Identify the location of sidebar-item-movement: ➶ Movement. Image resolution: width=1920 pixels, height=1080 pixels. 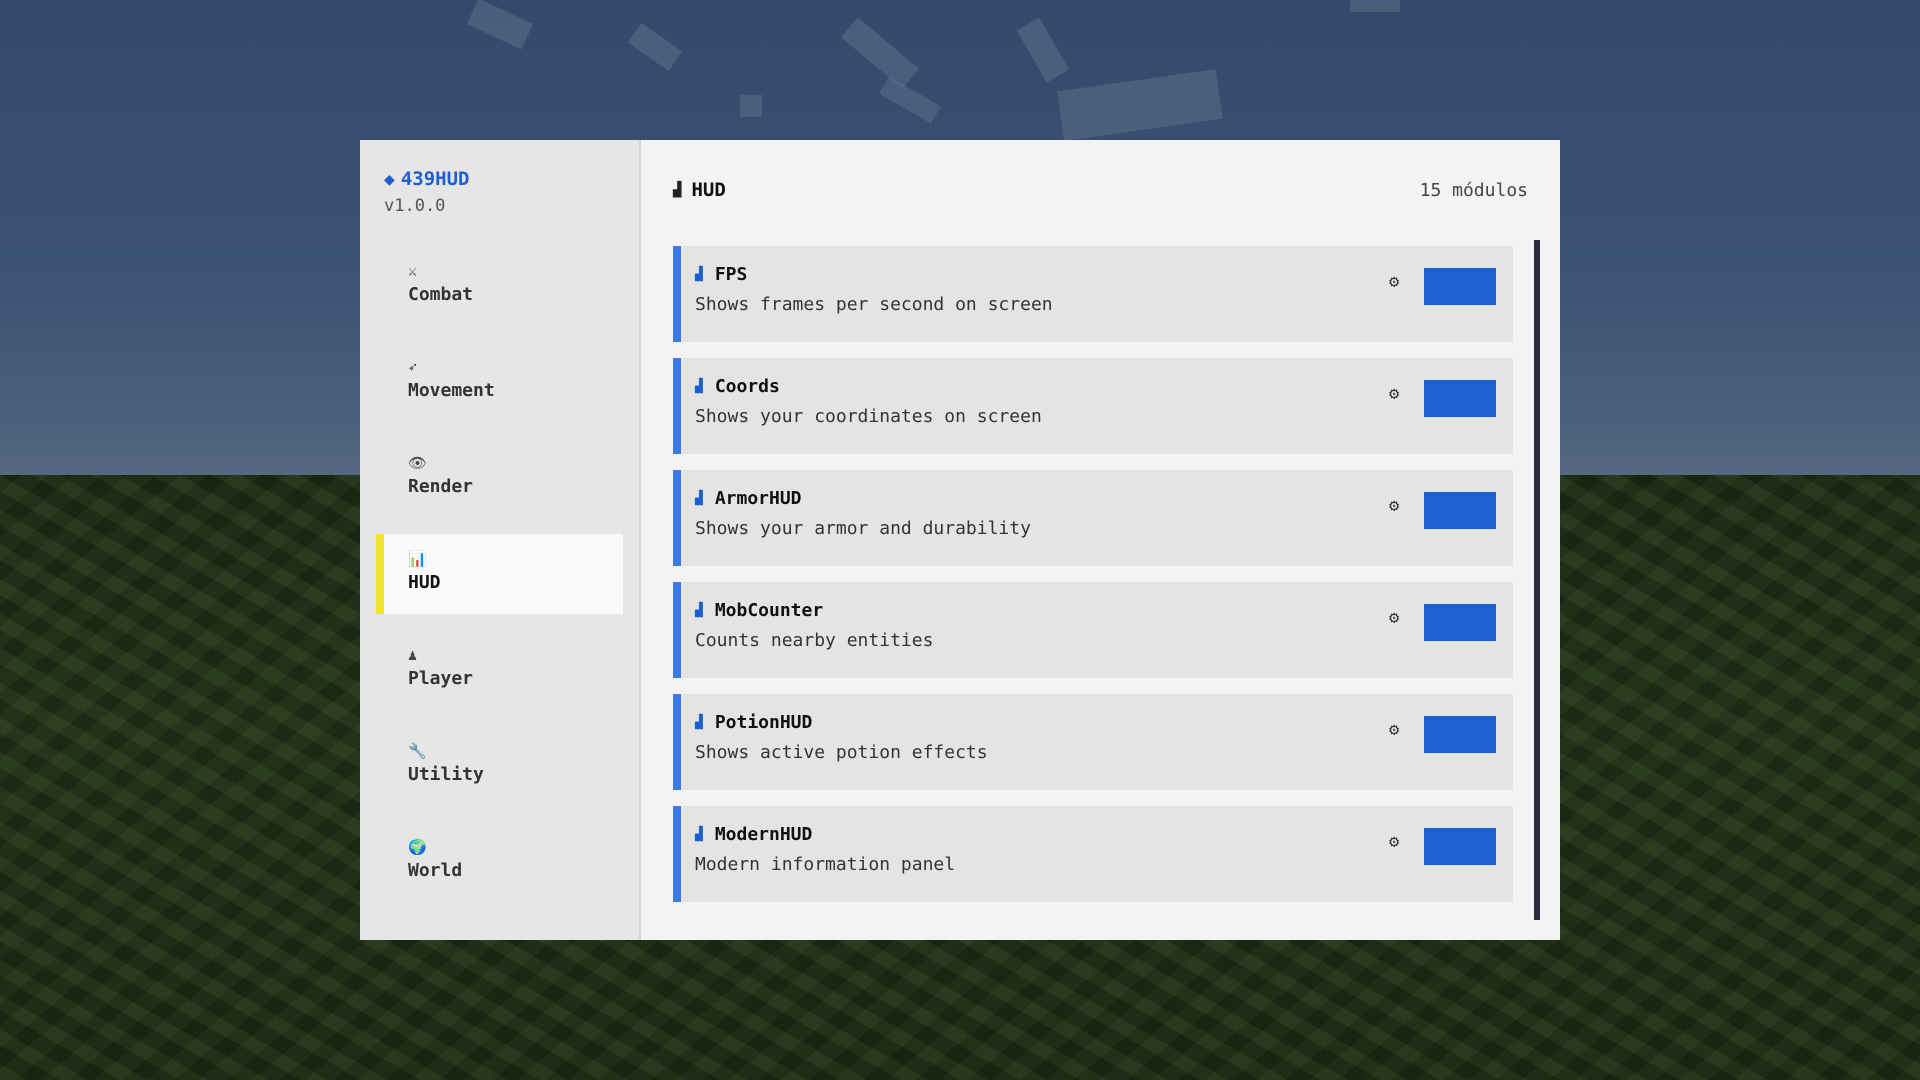
(499, 382).